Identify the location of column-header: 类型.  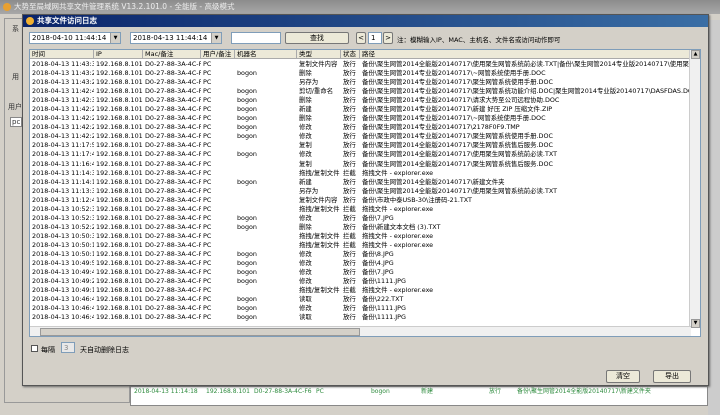
(319, 54).